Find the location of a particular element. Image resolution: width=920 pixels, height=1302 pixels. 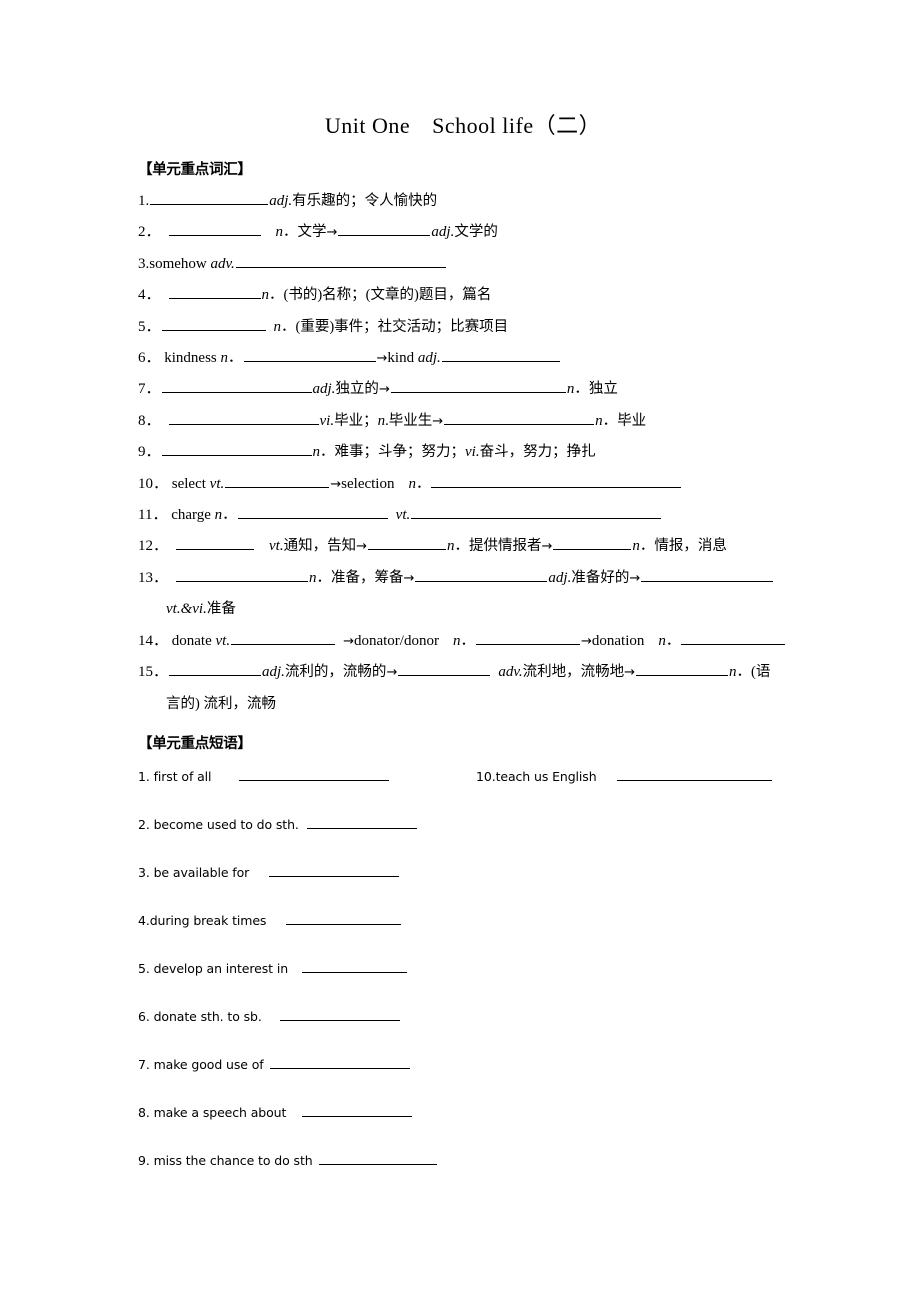

vocab-item-number: 14． is located at coordinates (153, 640).